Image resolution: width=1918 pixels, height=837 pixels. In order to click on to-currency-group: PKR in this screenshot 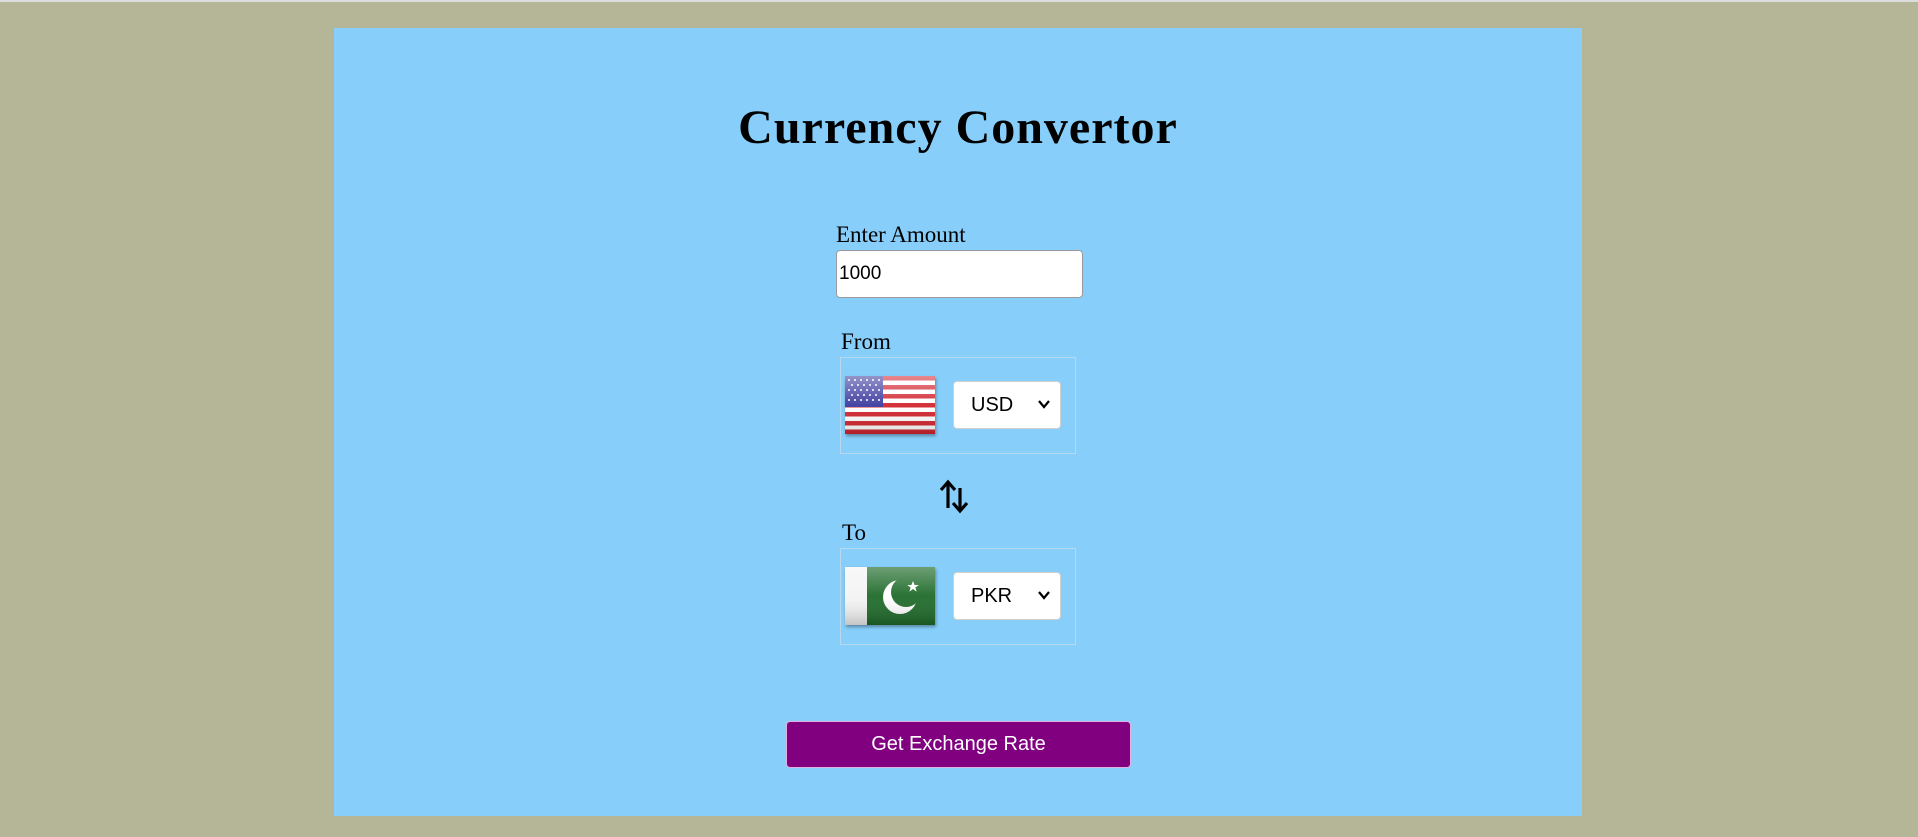, I will do `click(958, 596)`.